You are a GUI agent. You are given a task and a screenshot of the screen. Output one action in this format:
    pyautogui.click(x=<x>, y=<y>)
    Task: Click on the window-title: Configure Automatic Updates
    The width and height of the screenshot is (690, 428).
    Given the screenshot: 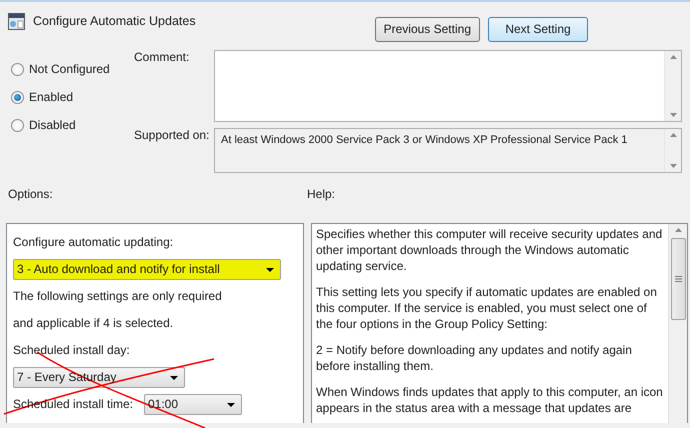 What is the action you would take?
    pyautogui.click(x=114, y=21)
    